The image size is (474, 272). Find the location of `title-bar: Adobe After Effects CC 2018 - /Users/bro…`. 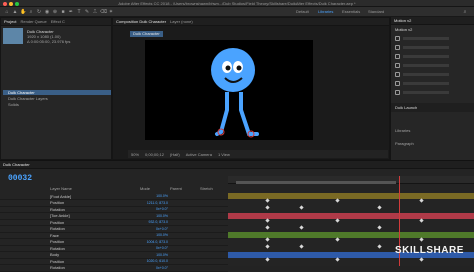

title-bar: Adobe After Effects CC 2018 - /Users/bro… is located at coordinates (237, 3).